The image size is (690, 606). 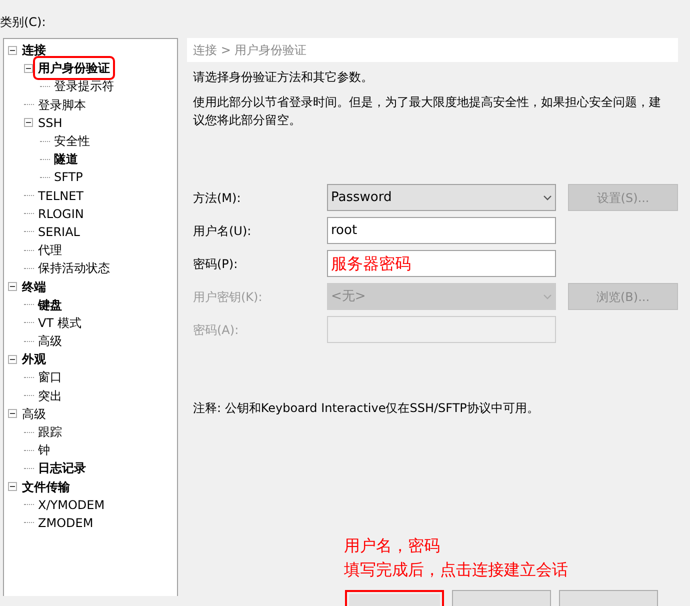 What do you see at coordinates (23, 22) in the screenshot?
I see `category-label: 类别(C):` at bounding box center [23, 22].